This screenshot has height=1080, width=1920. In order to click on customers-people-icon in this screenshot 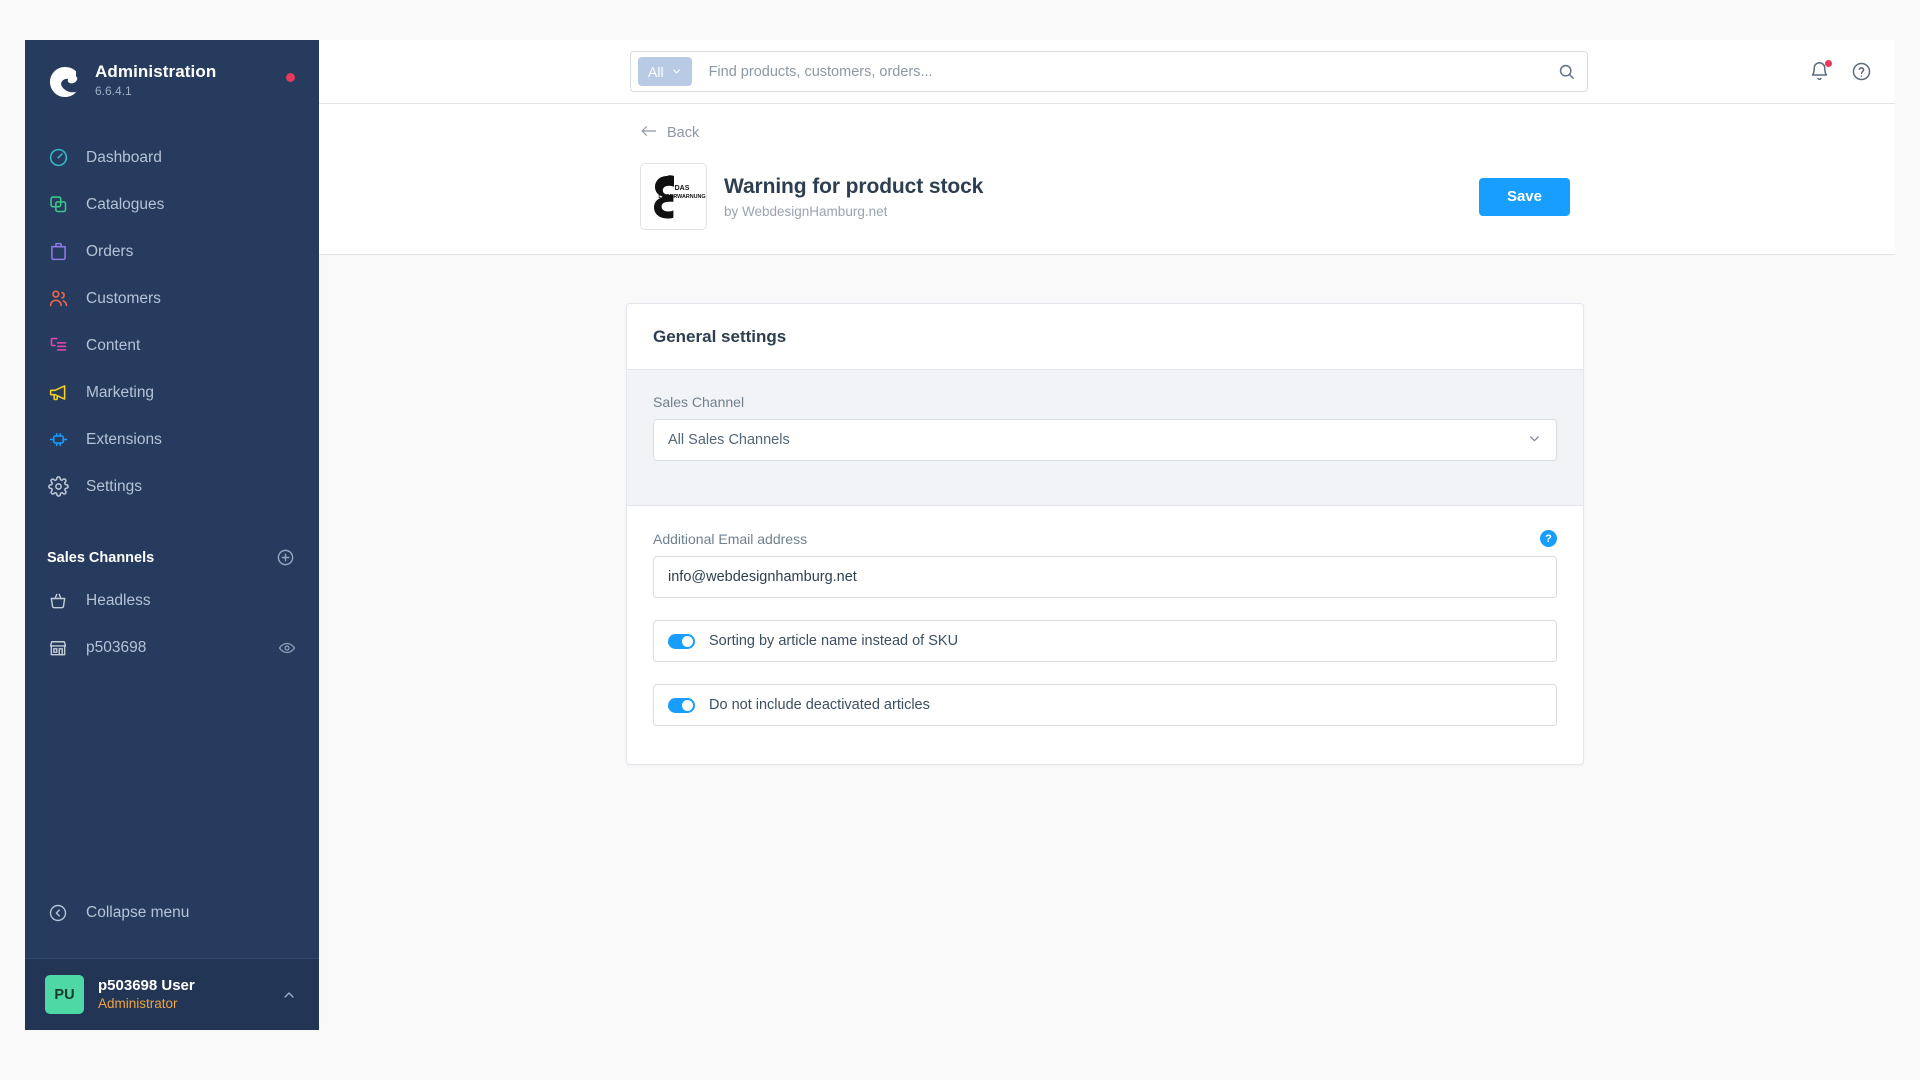, I will do `click(58, 299)`.